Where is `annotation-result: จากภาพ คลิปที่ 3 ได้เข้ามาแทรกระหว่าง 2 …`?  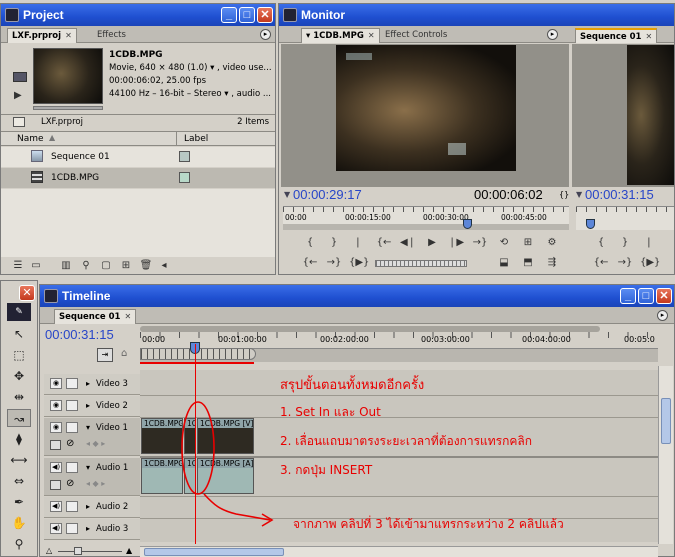
annotation-result: จากภาพ คลิปที่ 3 ได้เข้ามาแทรกระหว่าง 2 … is located at coordinates (428, 524).